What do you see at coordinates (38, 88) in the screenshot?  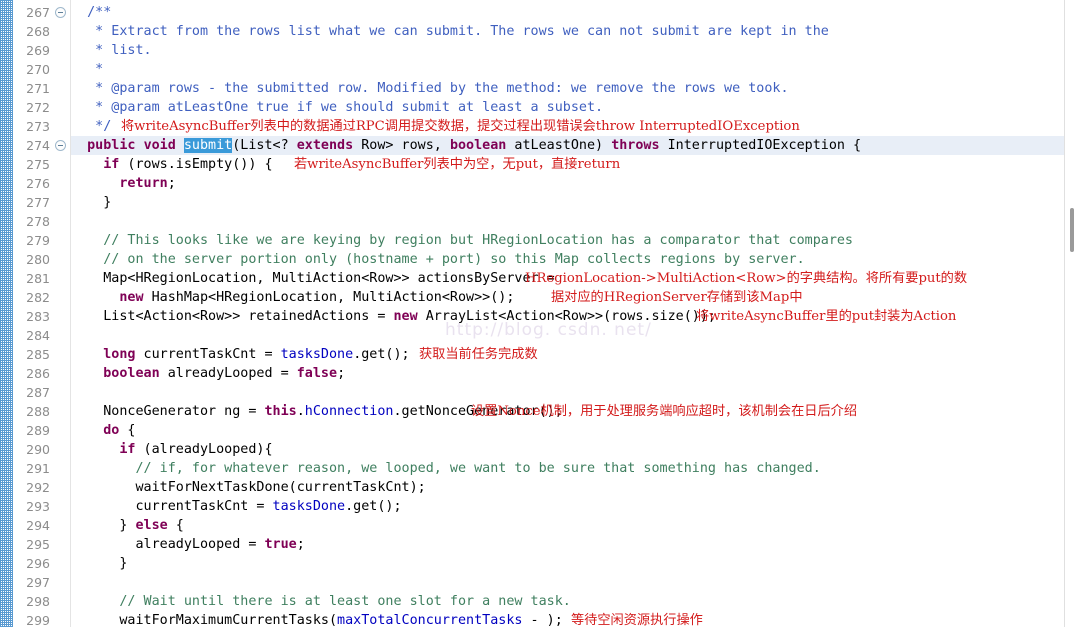 I see `line-number: 271` at bounding box center [38, 88].